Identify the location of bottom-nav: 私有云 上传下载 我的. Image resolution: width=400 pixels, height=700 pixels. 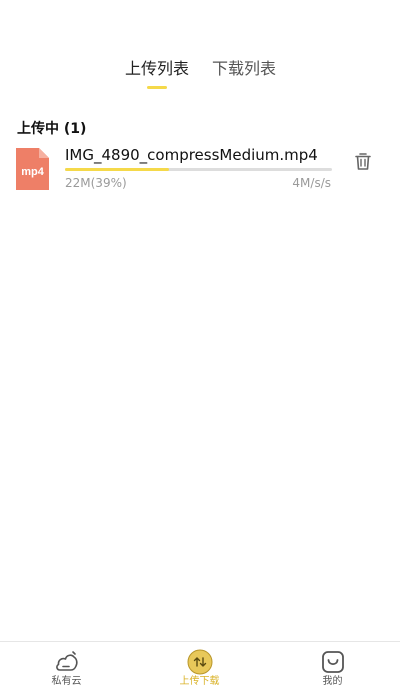
(200, 670).